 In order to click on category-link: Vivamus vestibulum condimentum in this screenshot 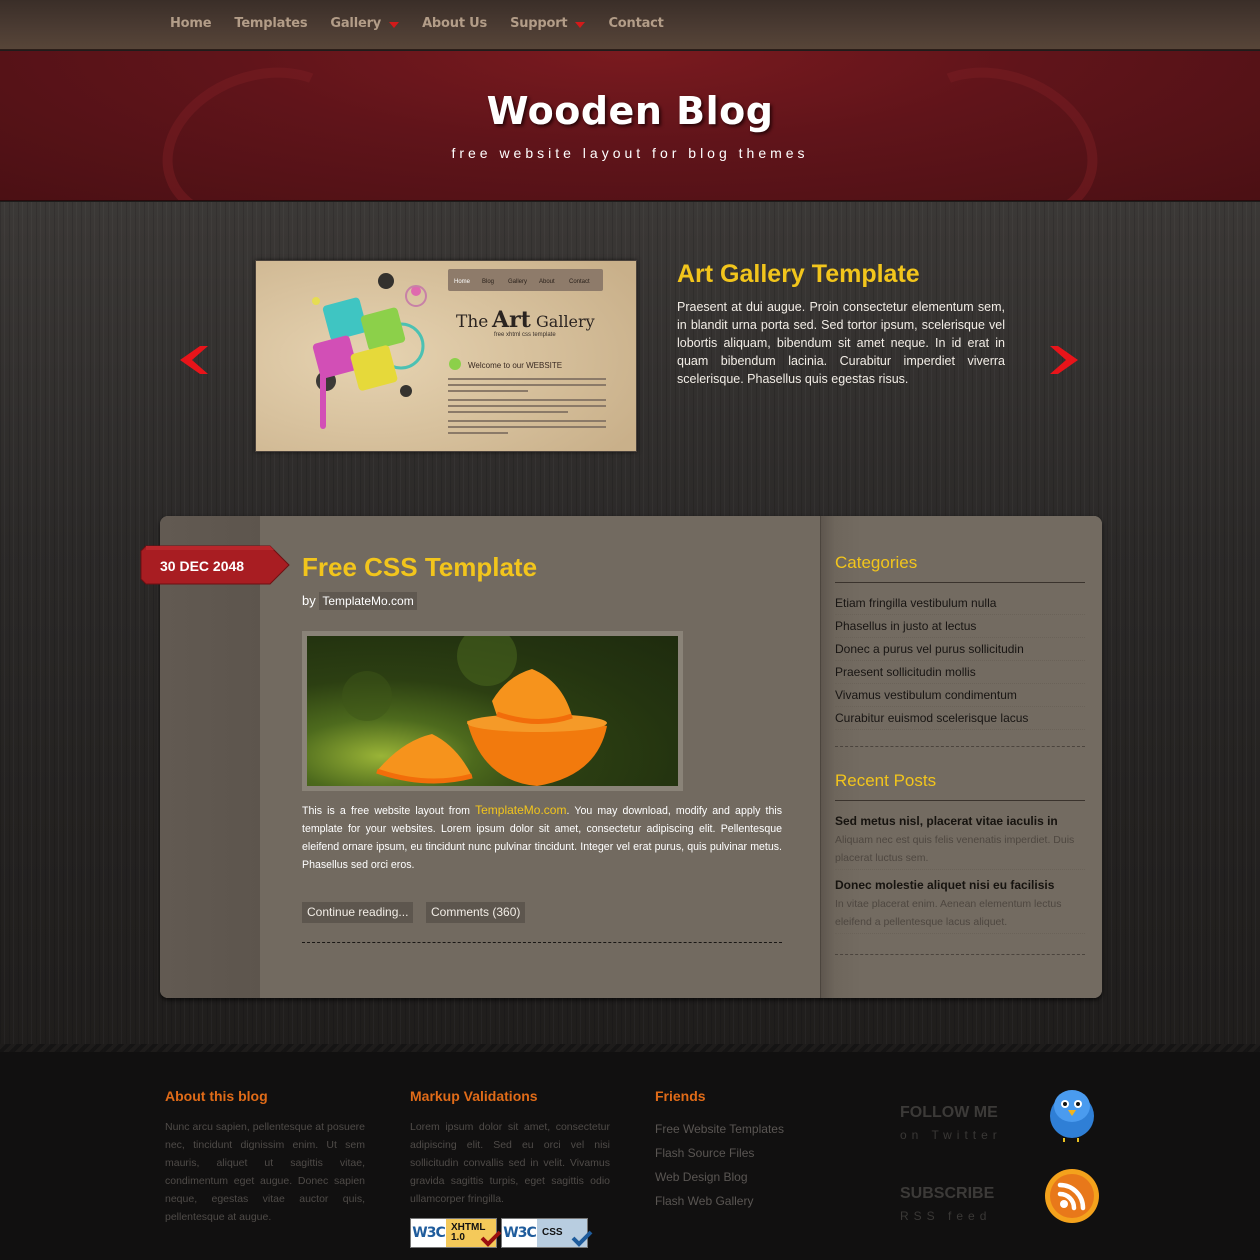, I will do `click(926, 695)`.